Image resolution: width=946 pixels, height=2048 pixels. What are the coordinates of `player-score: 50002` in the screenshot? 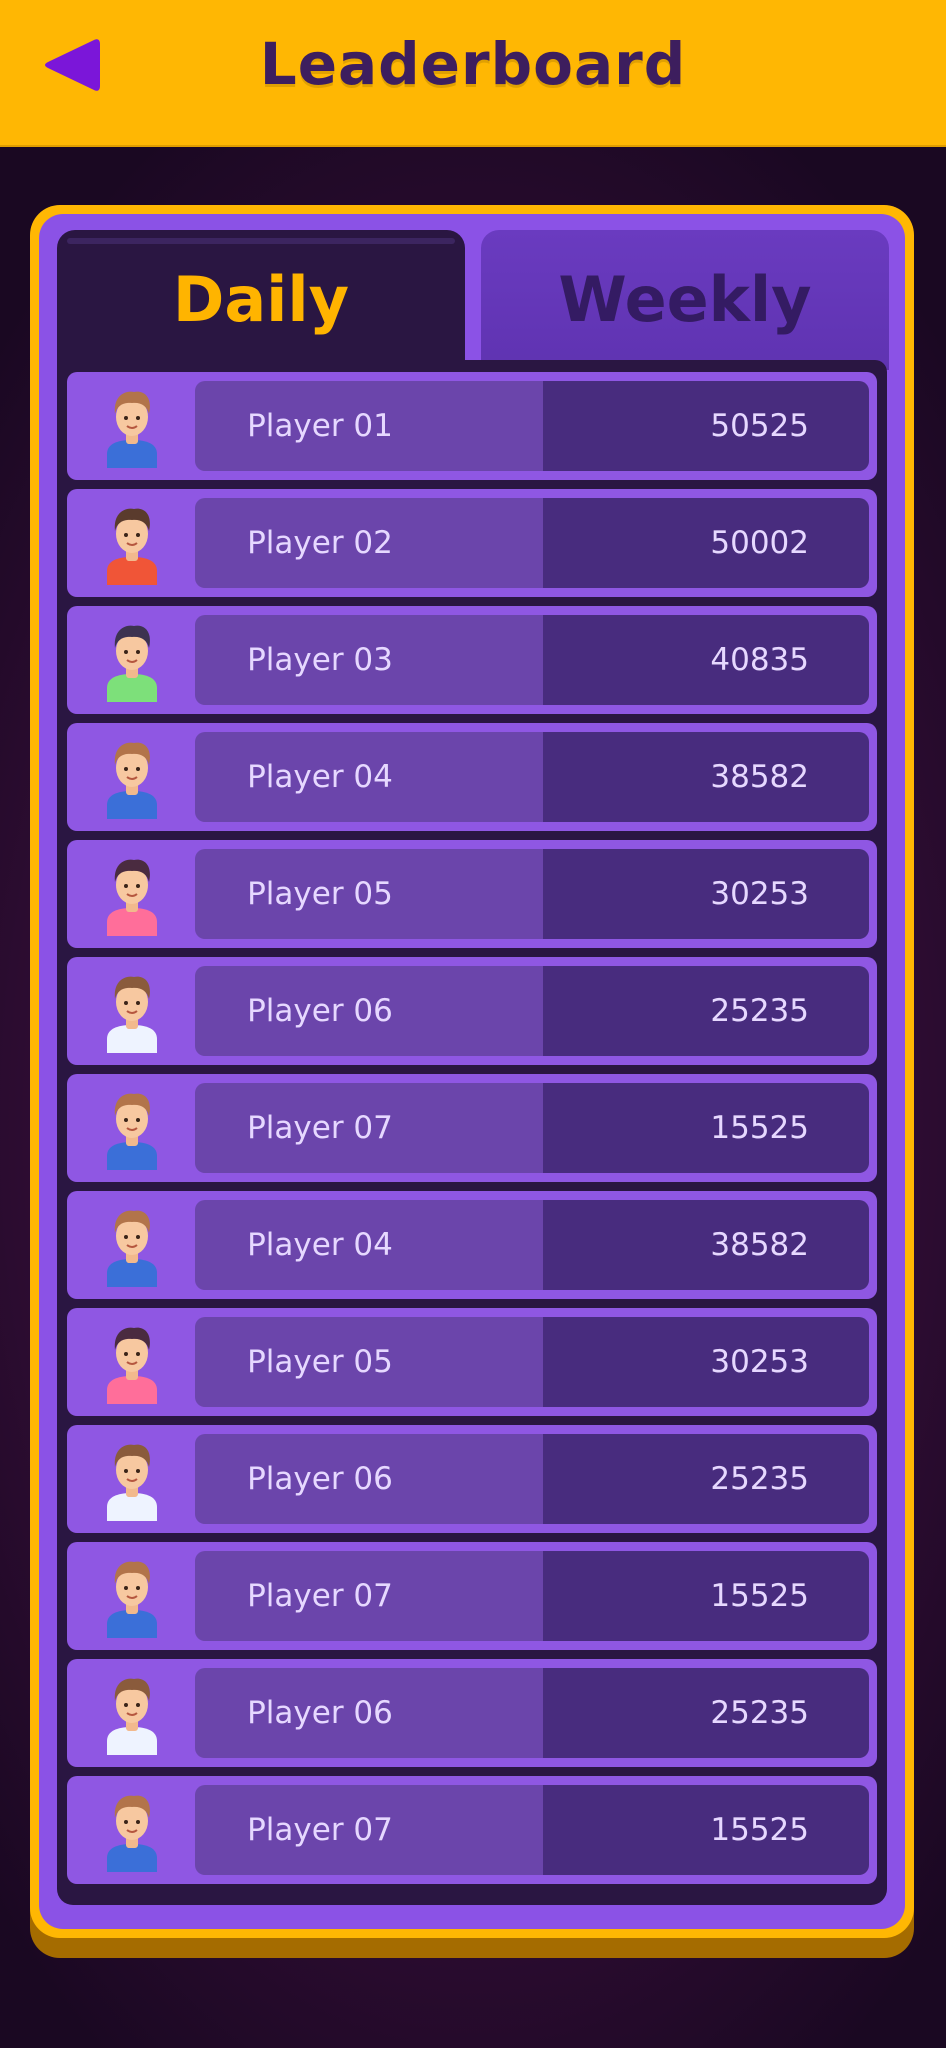 It's located at (759, 543).